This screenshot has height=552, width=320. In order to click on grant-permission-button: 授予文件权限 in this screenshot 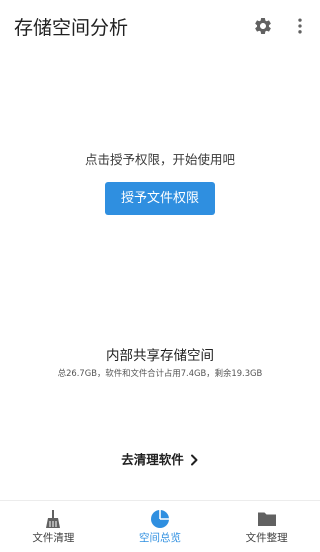, I will do `click(160, 198)`.